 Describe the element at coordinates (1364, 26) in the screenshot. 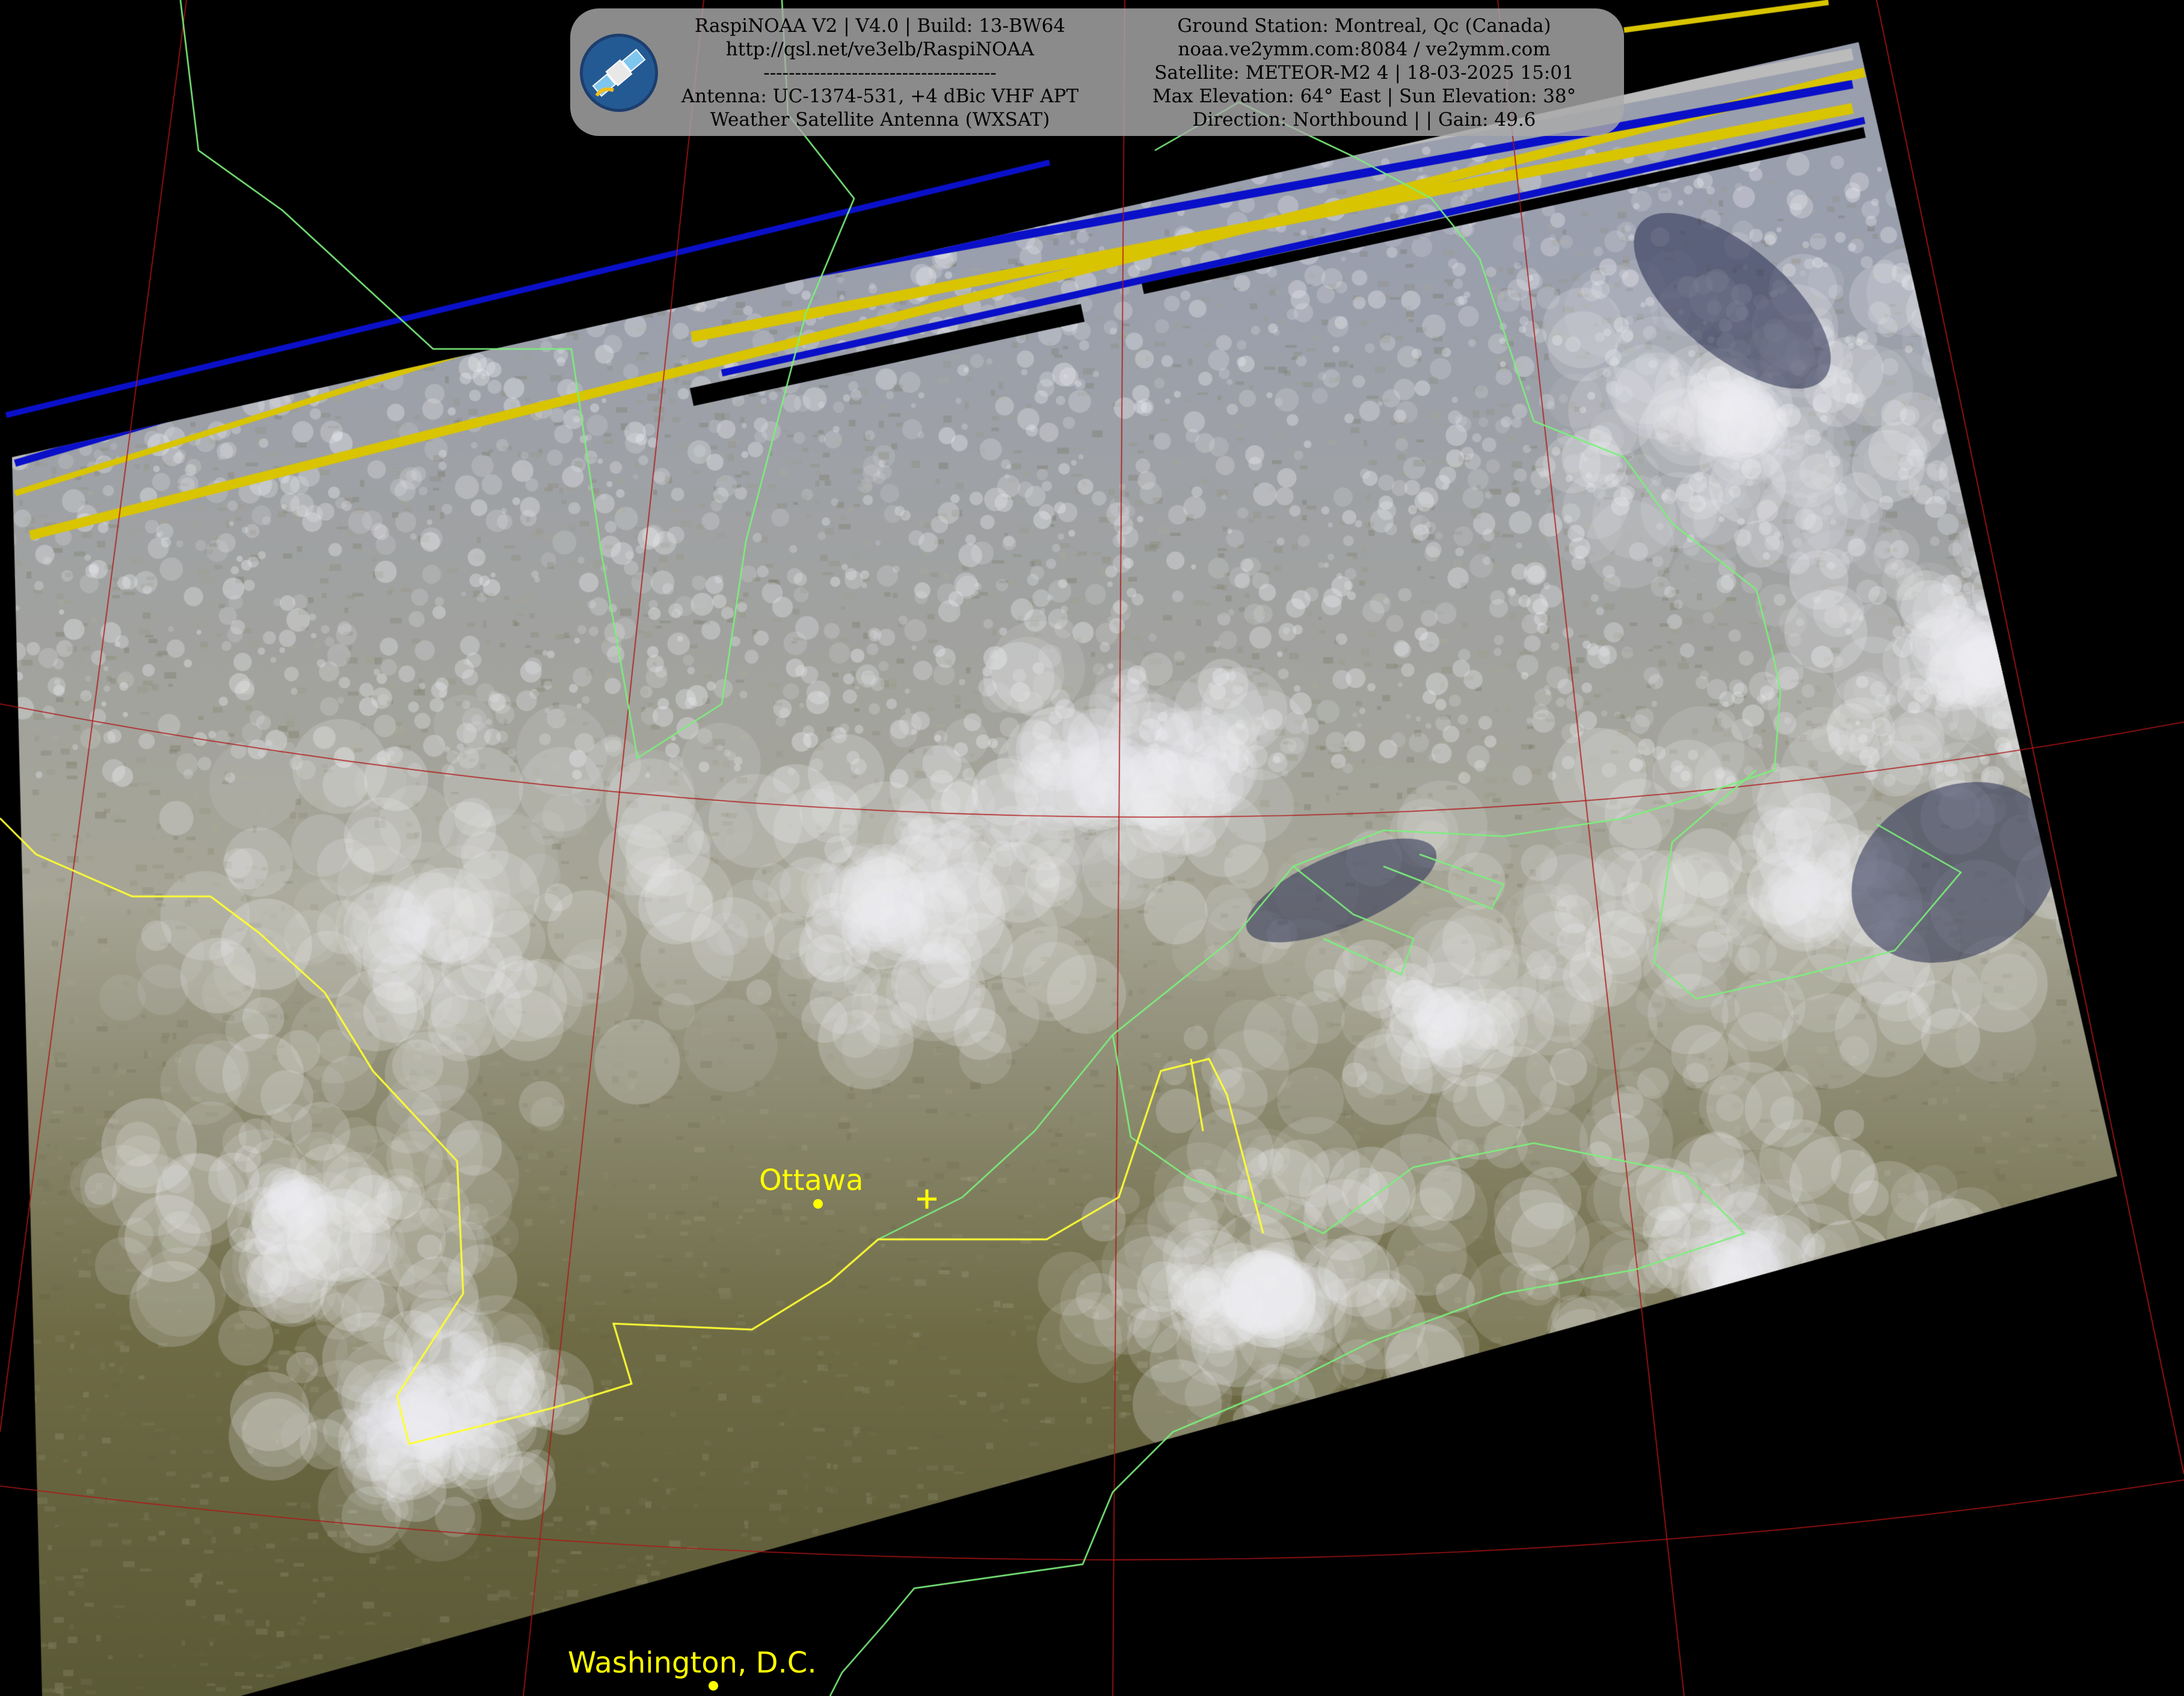

I see `header-right-line: Ground Station: Montreal, Qc (Canada)` at that location.